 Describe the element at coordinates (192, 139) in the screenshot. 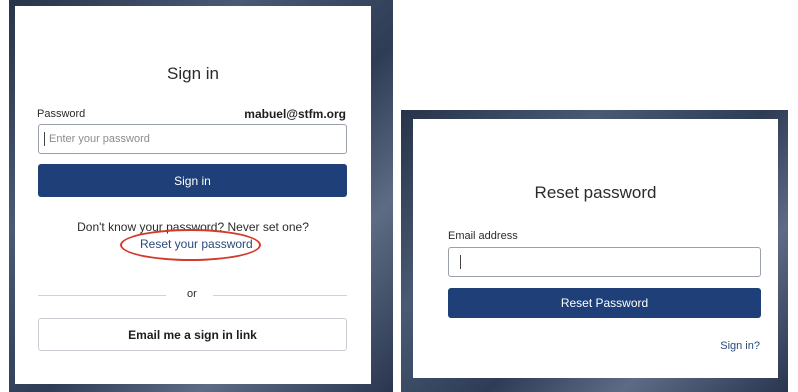

I see `password-input` at that location.